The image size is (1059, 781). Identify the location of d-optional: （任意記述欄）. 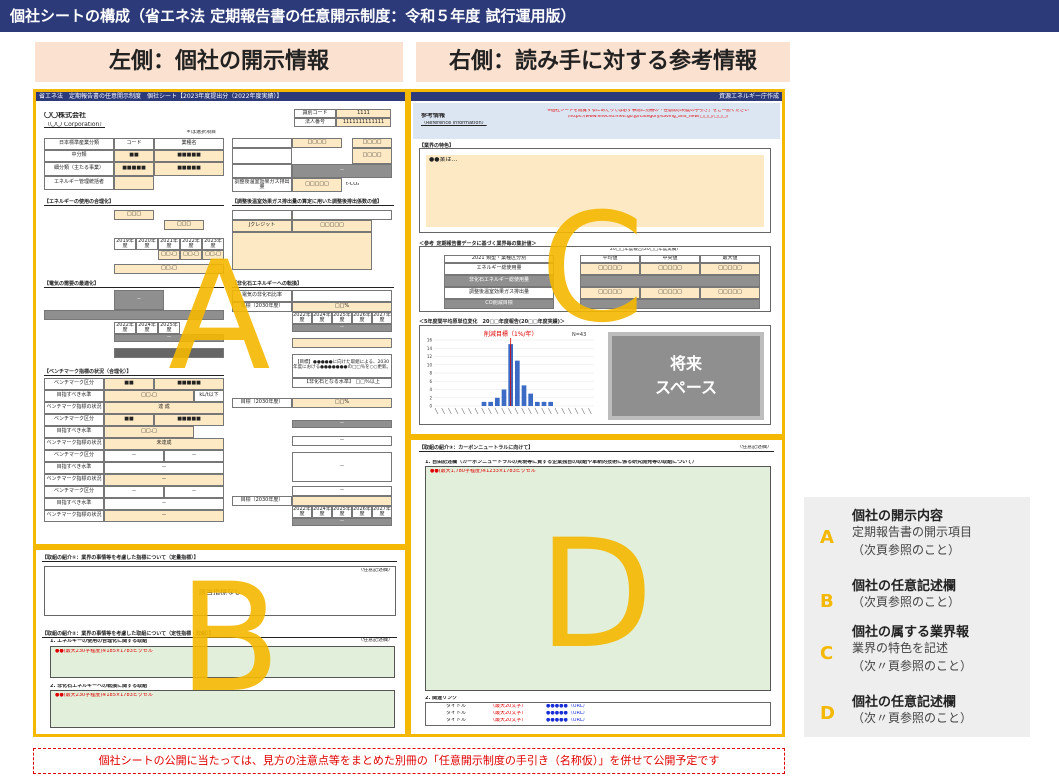
(754, 447).